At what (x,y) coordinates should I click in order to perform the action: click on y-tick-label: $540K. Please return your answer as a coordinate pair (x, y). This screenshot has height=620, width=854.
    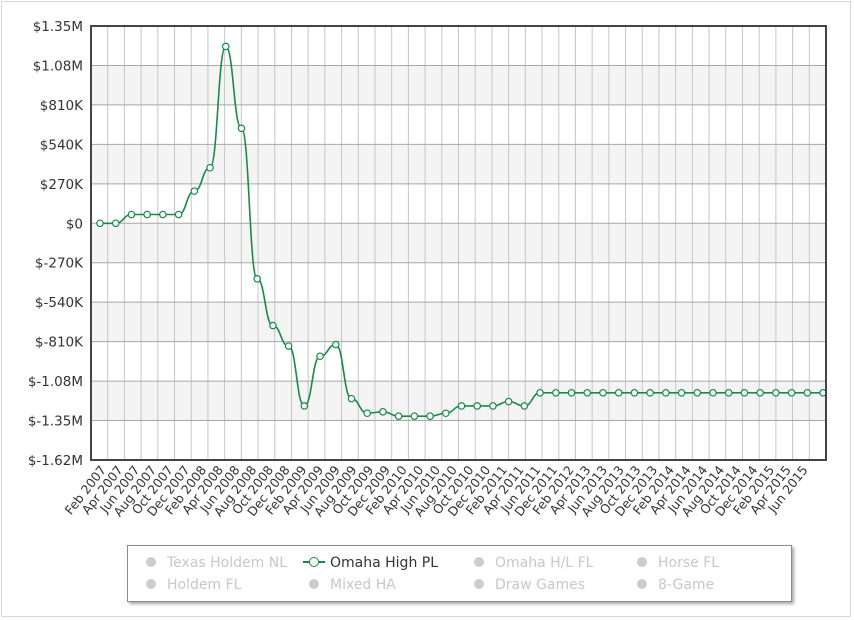
    Looking at the image, I should click on (62, 145).